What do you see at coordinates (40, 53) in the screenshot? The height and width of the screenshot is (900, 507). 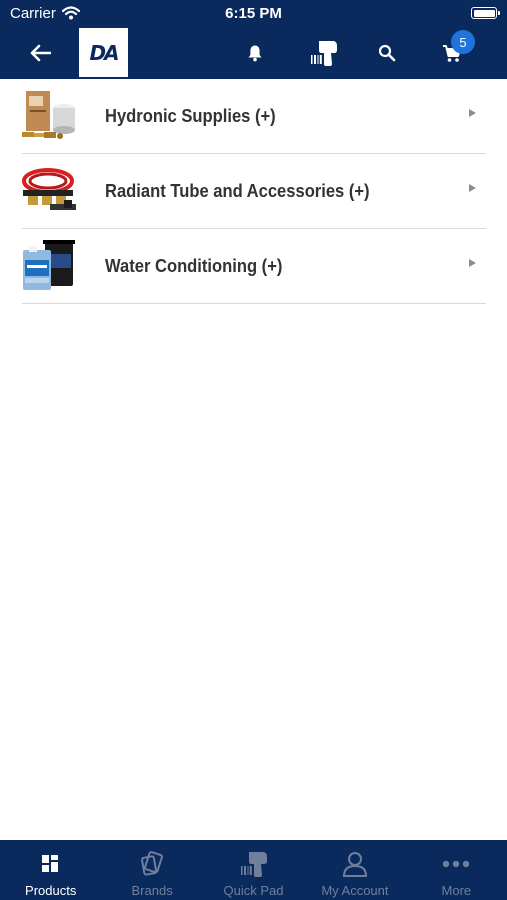 I see `back-arrow-icon` at bounding box center [40, 53].